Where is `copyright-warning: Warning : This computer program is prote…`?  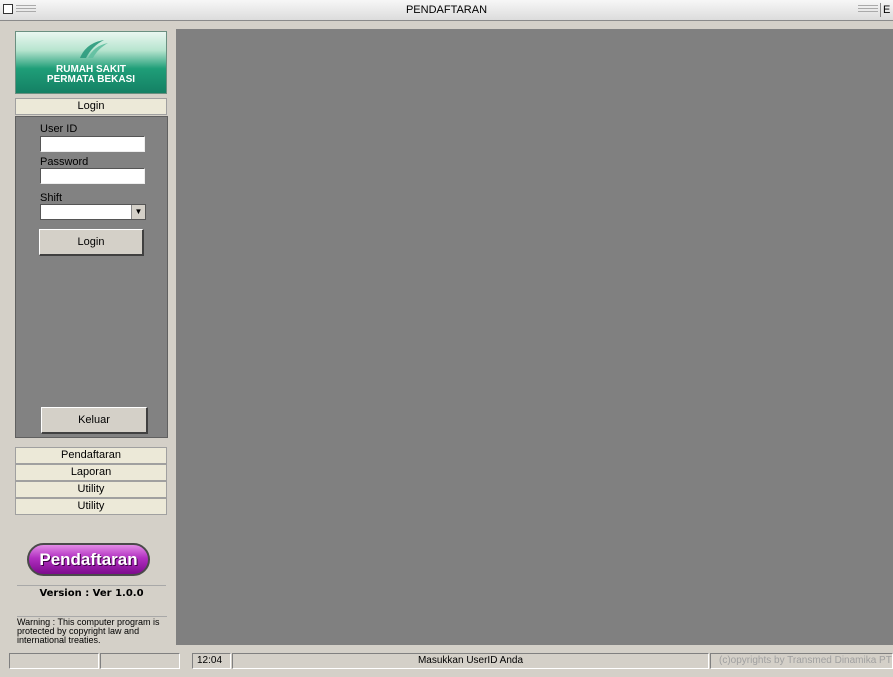 copyright-warning: Warning : This computer program is prote… is located at coordinates (92, 630).